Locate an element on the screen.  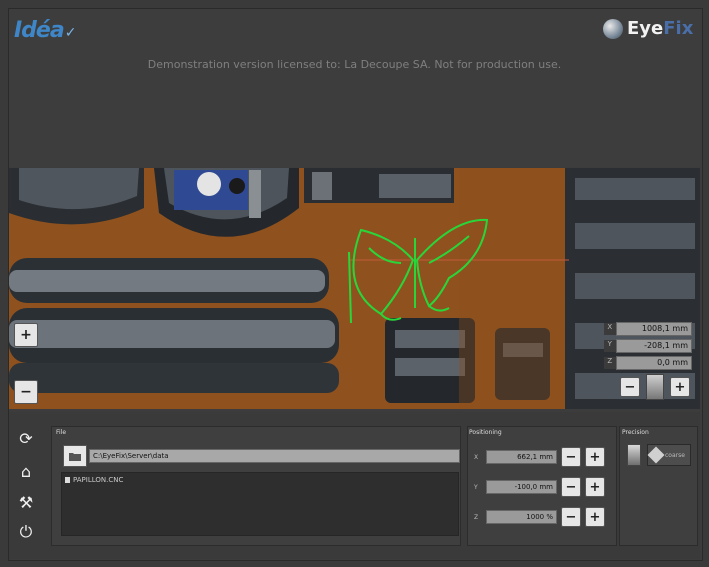
home-button: ⌂ is located at coordinates (26, 471).